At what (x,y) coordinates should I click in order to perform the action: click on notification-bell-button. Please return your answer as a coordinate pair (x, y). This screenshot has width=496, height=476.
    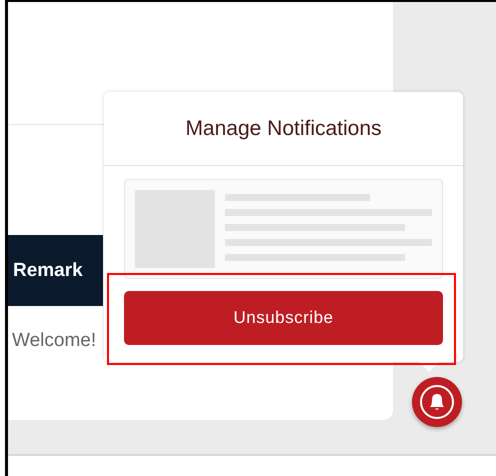
    Looking at the image, I should click on (437, 402).